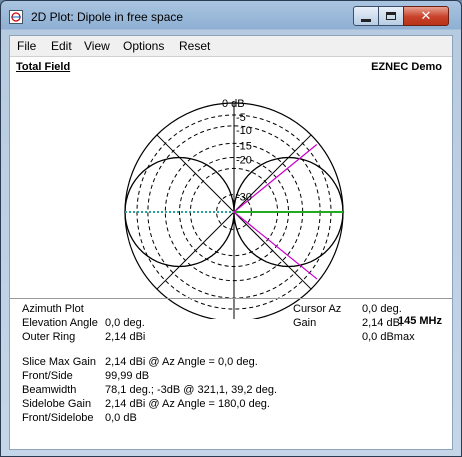 This screenshot has width=462, height=457. Describe the element at coordinates (366, 20) in the screenshot. I see `minimize-icon` at that location.